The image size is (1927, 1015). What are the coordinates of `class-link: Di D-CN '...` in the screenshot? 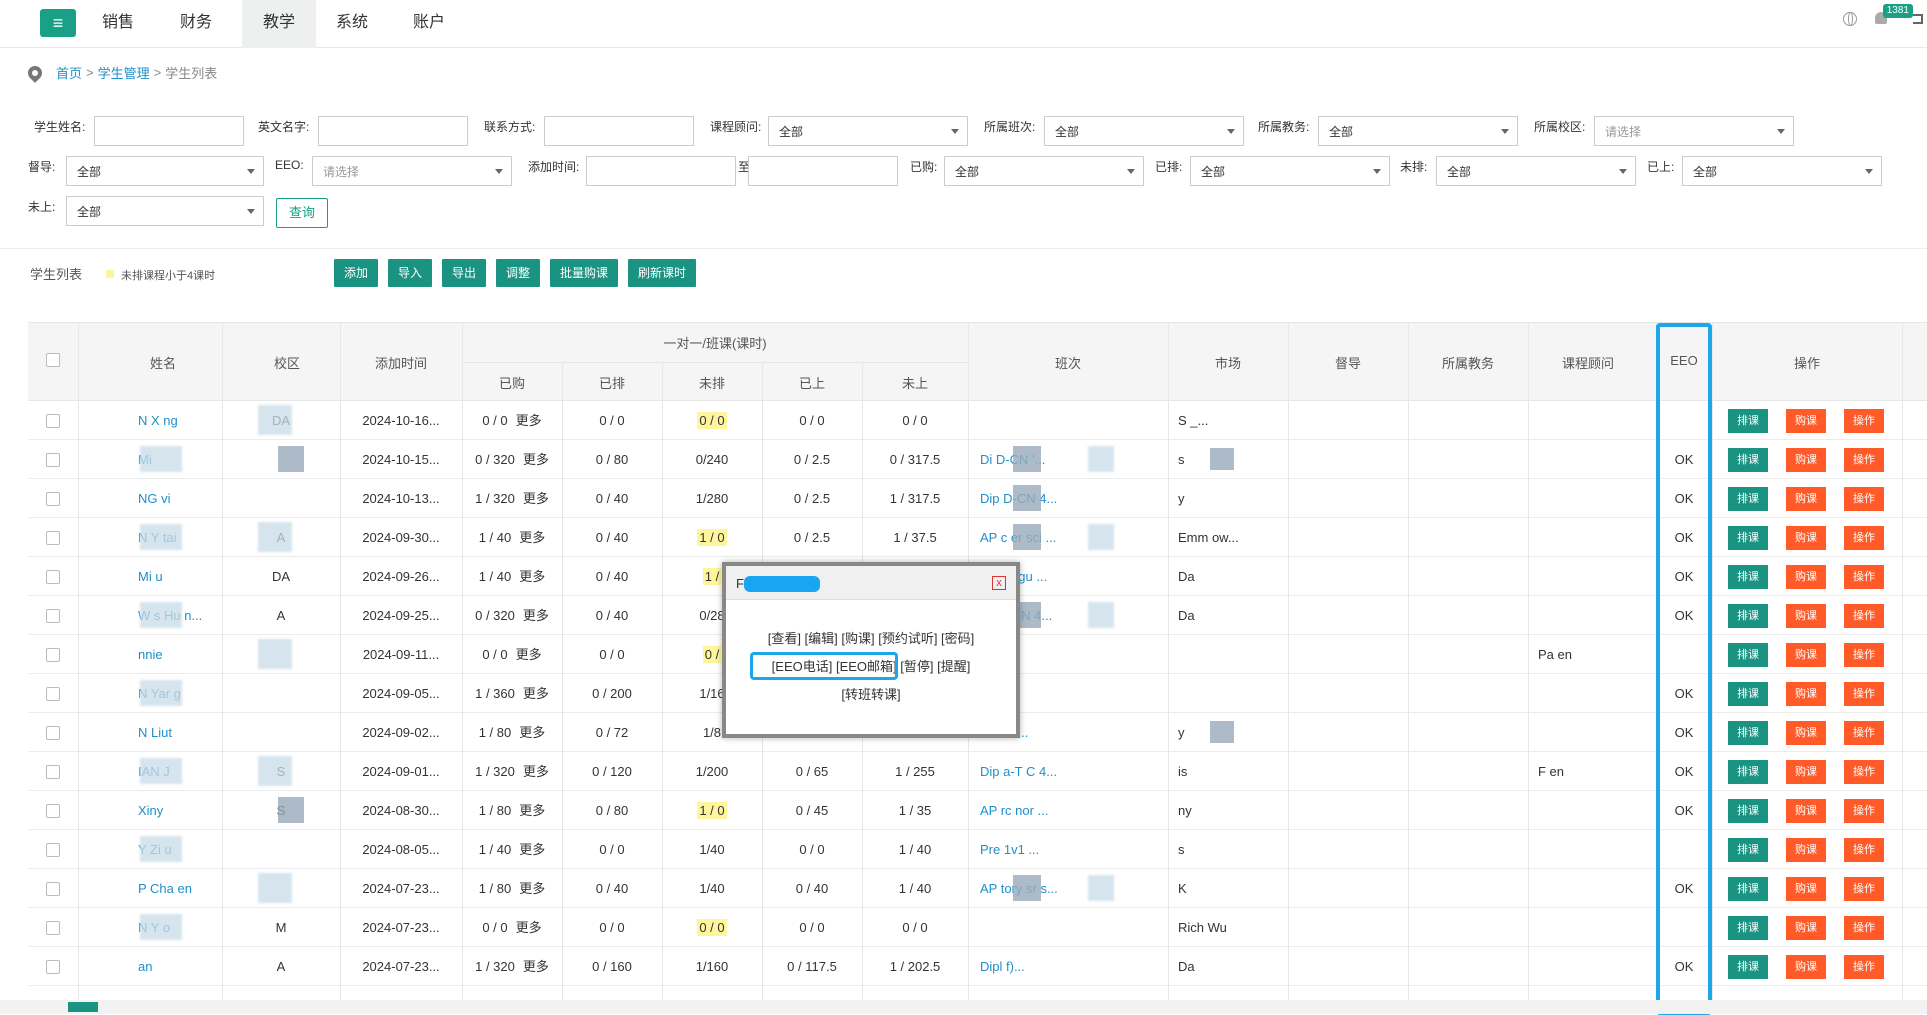 It's located at (1070, 459).